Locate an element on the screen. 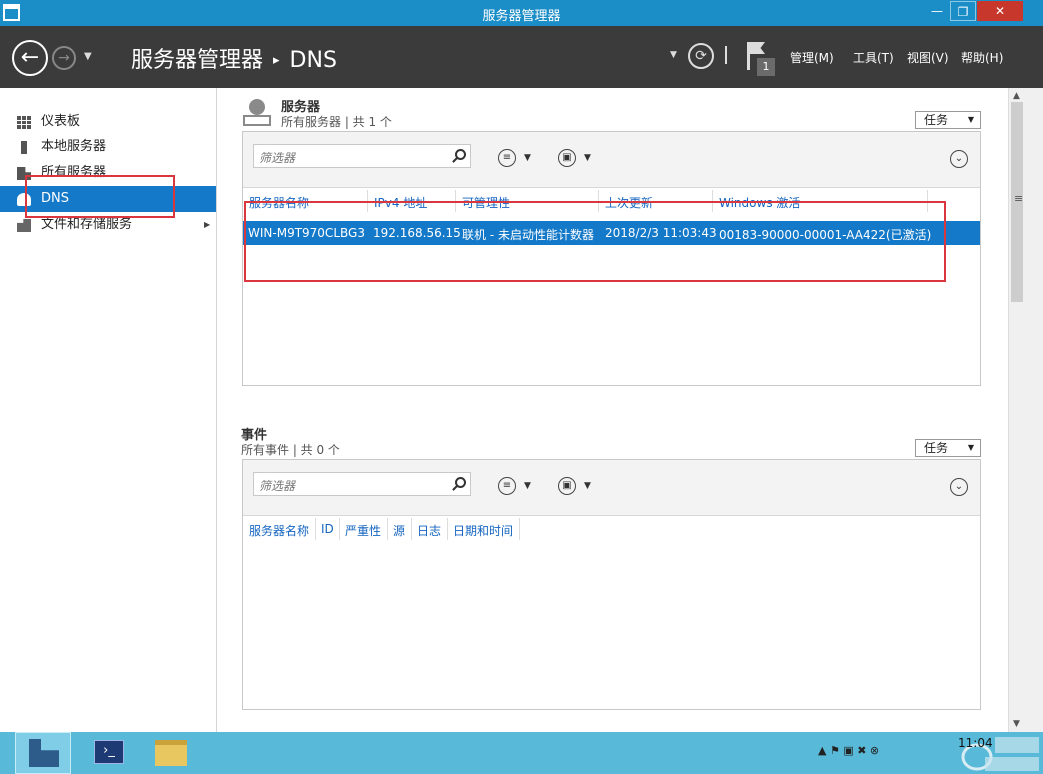  file-storage-icon is located at coordinates (24, 225).